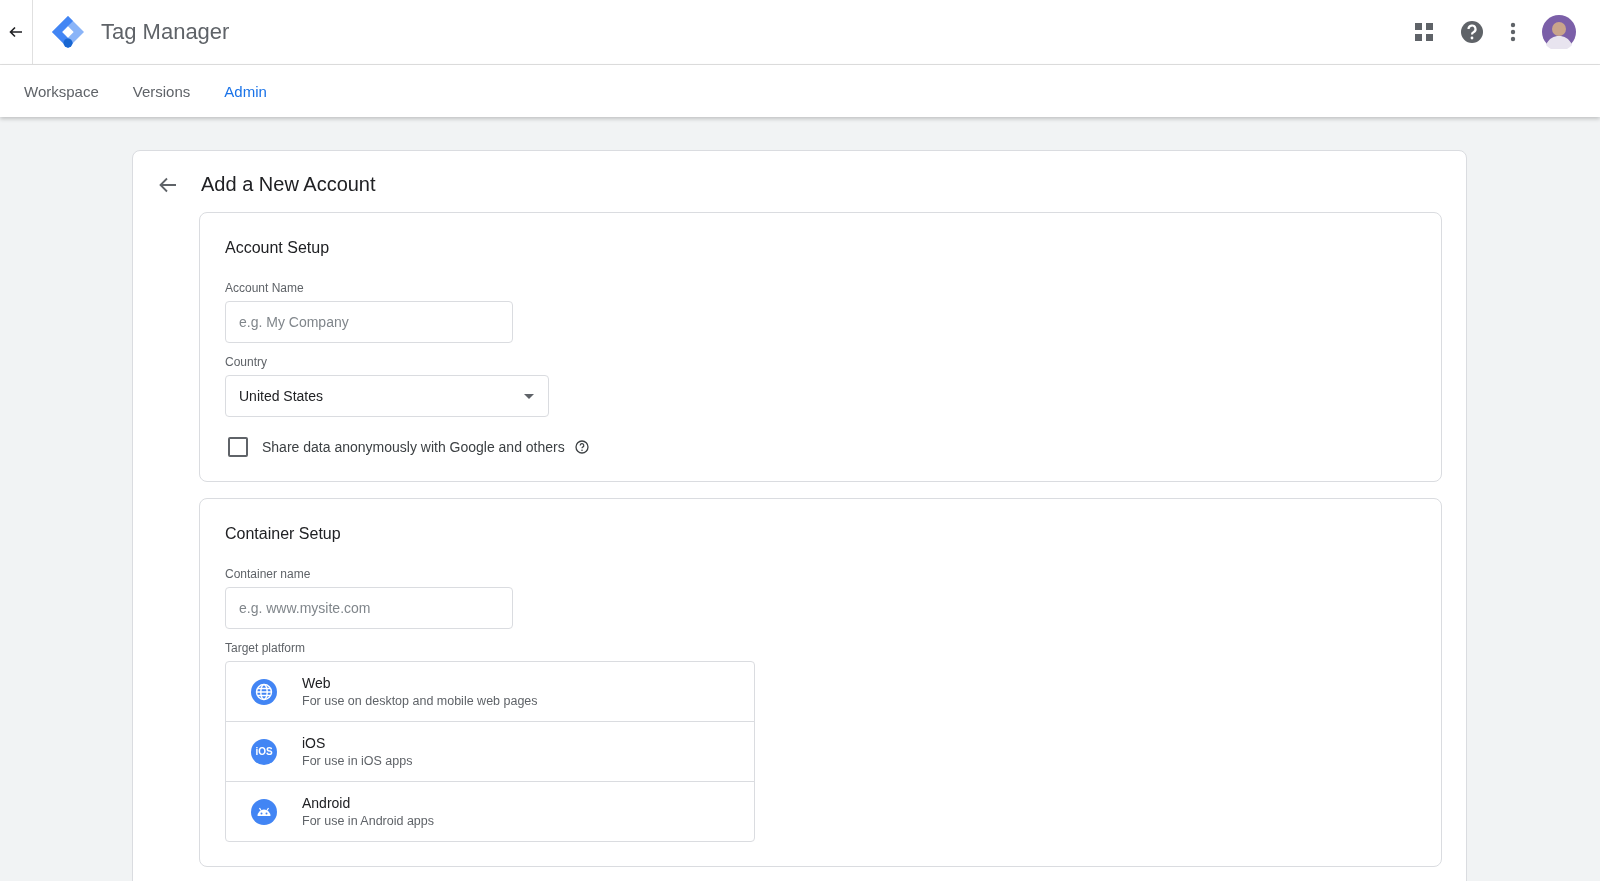 The image size is (1600, 881). I want to click on dropdown-caret-icon, so click(529, 396).